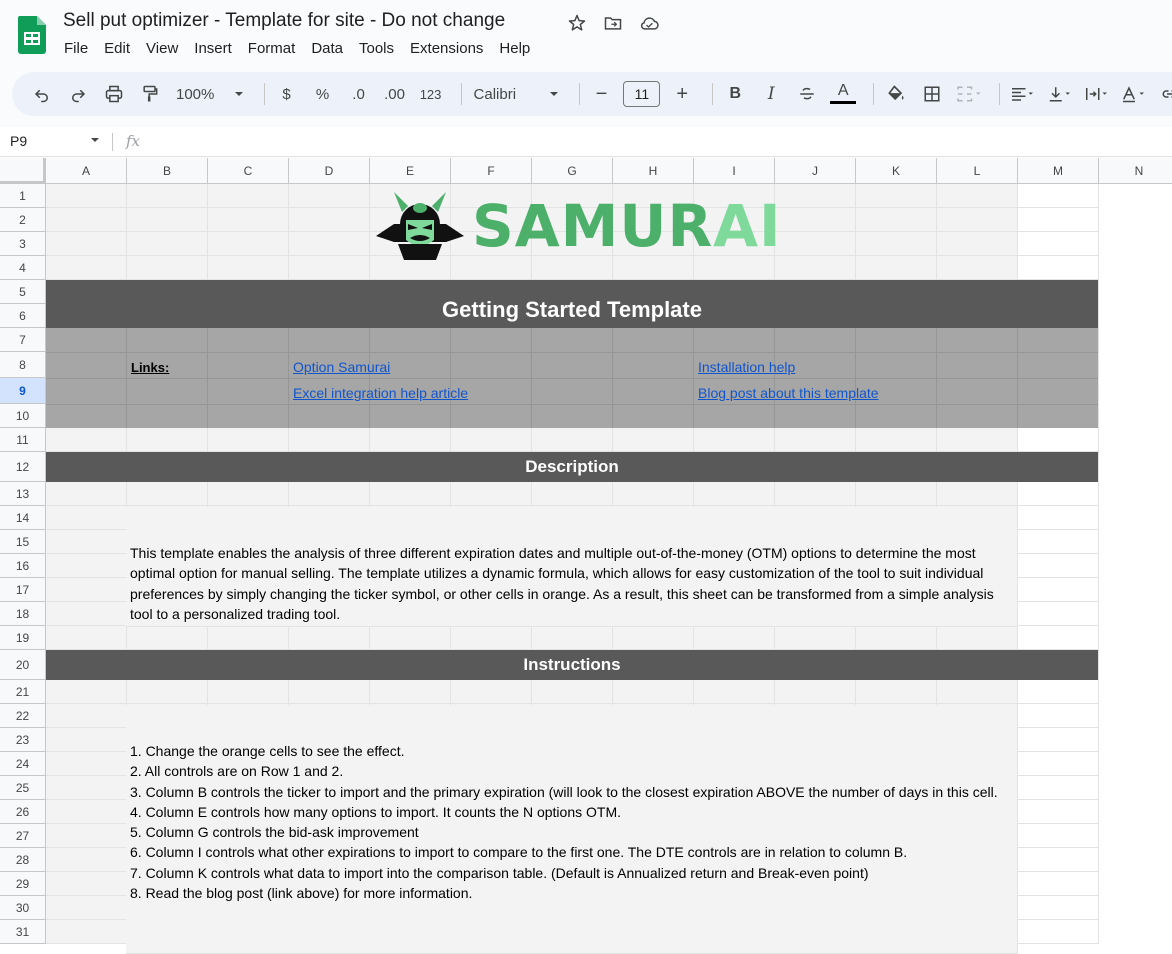 The image size is (1172, 954). I want to click on cloud-status-icon, so click(649, 23).